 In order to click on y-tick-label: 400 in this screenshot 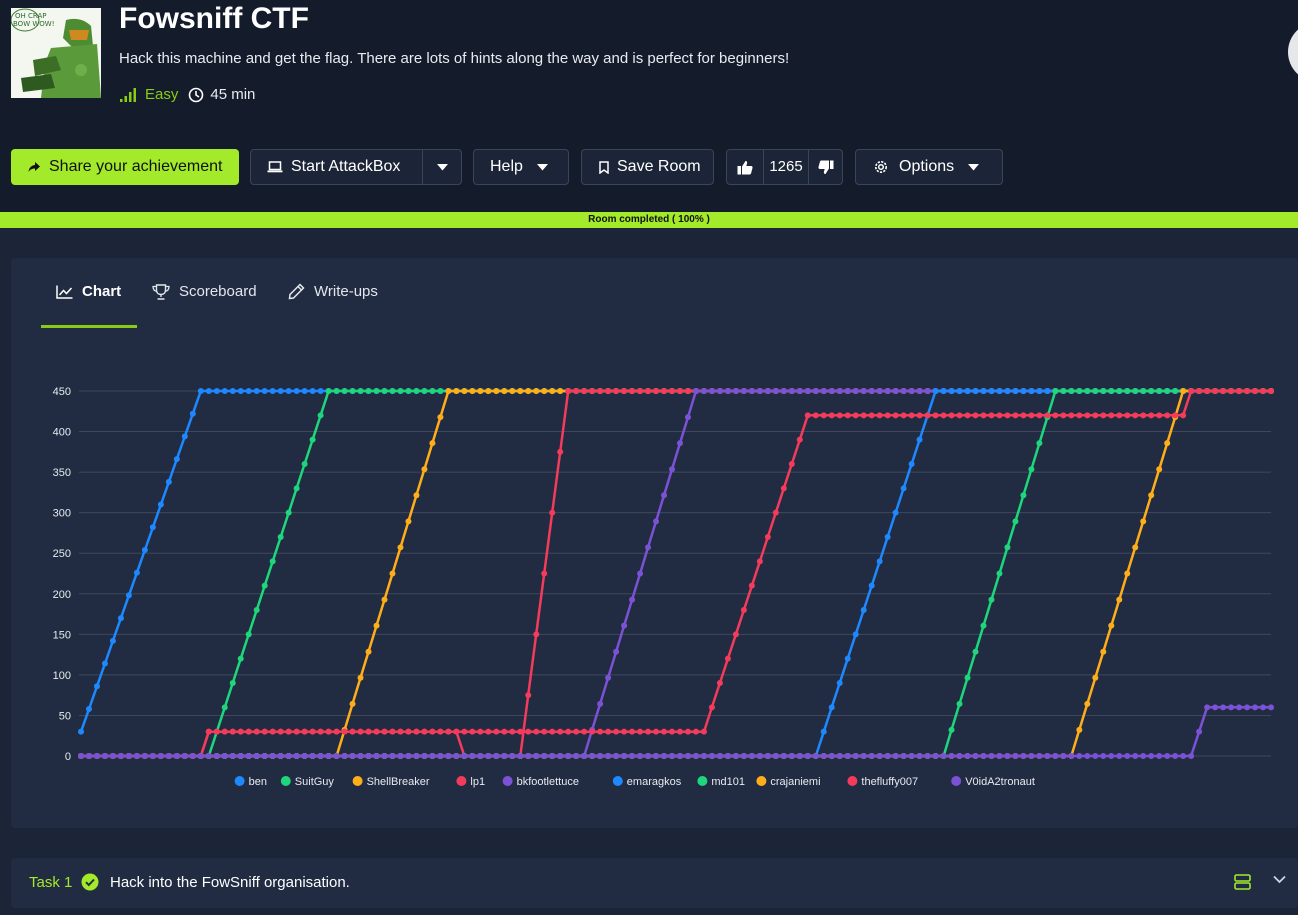, I will do `click(62, 433)`.